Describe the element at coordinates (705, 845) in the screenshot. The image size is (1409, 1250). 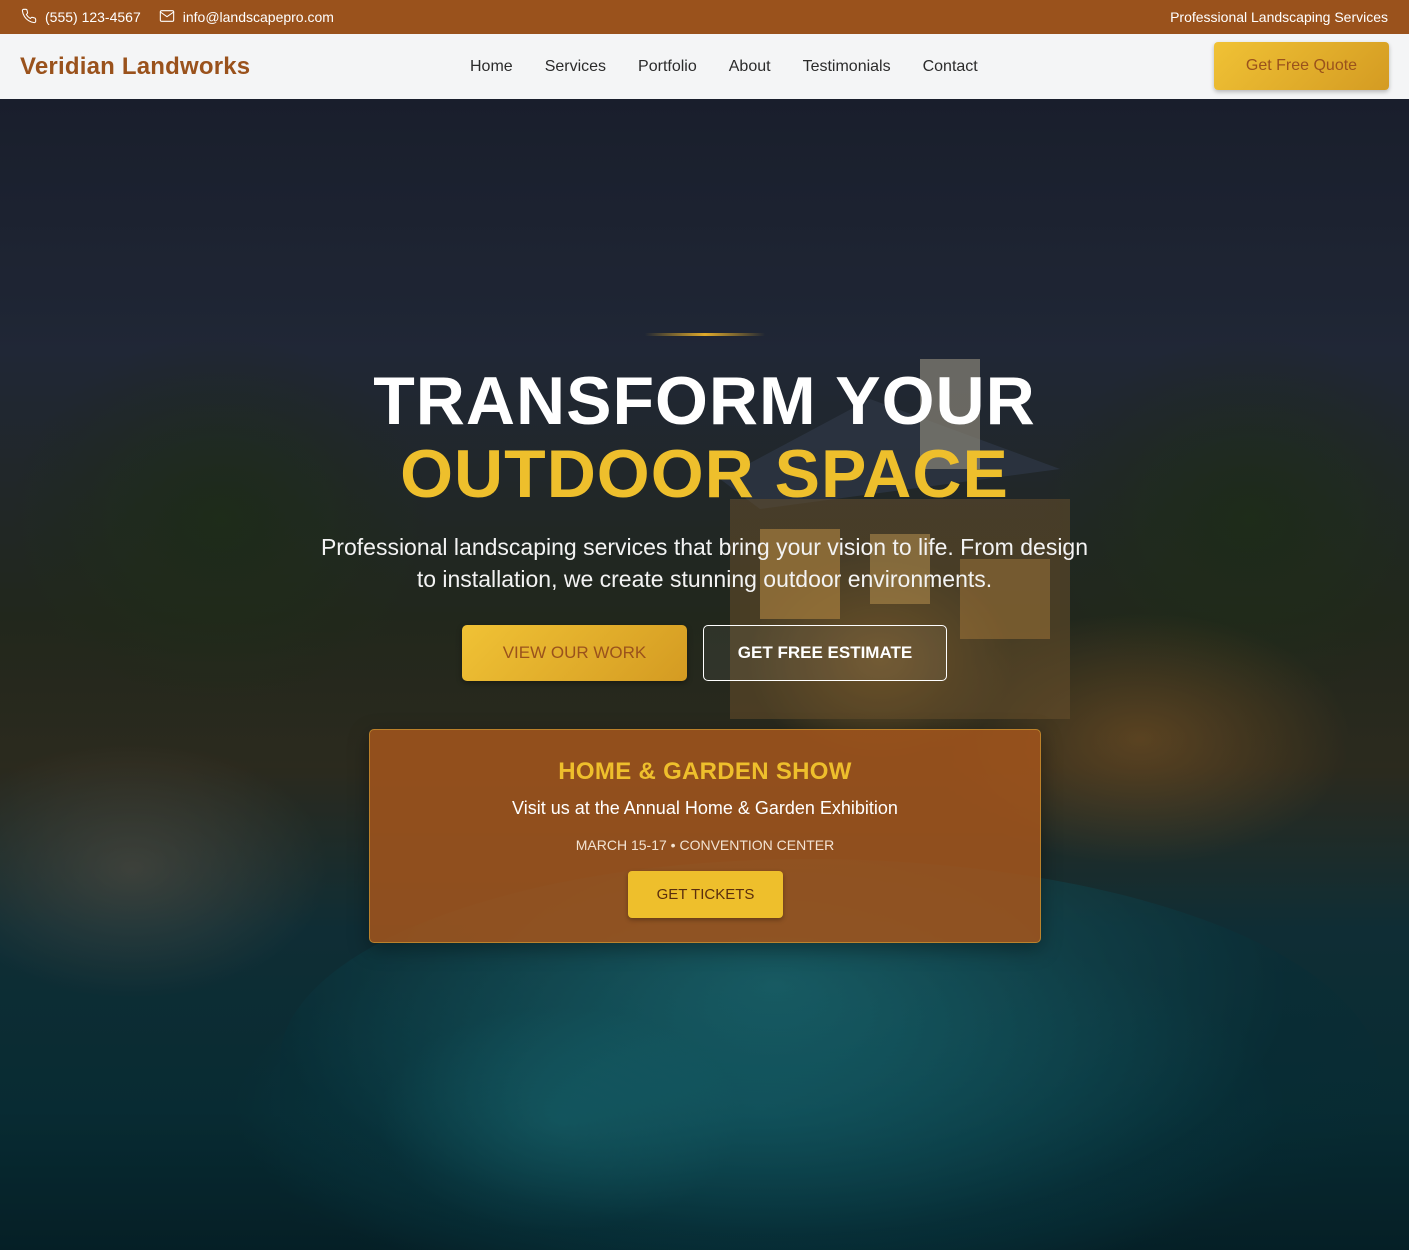
I see `event-details: MARCH 15-17 • CONVENTION CENTER` at that location.